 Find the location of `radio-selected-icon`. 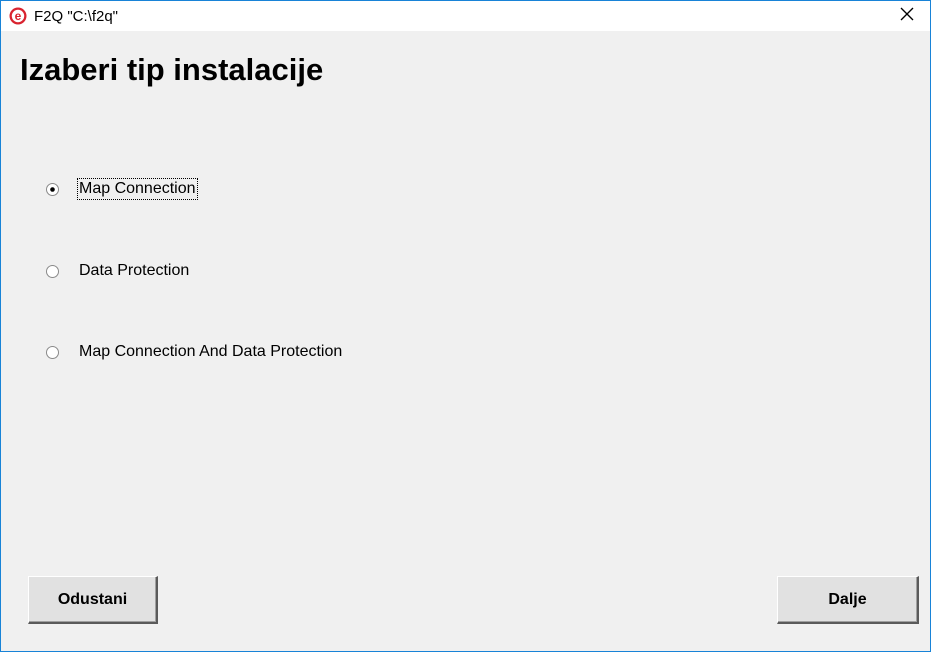

radio-selected-icon is located at coordinates (52, 189).